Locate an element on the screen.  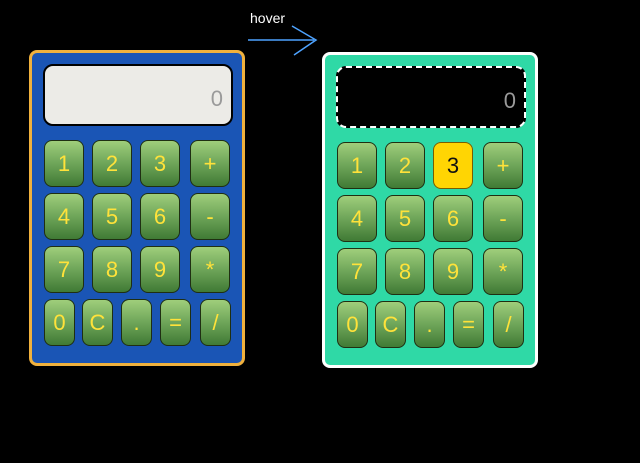
key-3: 3 is located at coordinates (160, 163).